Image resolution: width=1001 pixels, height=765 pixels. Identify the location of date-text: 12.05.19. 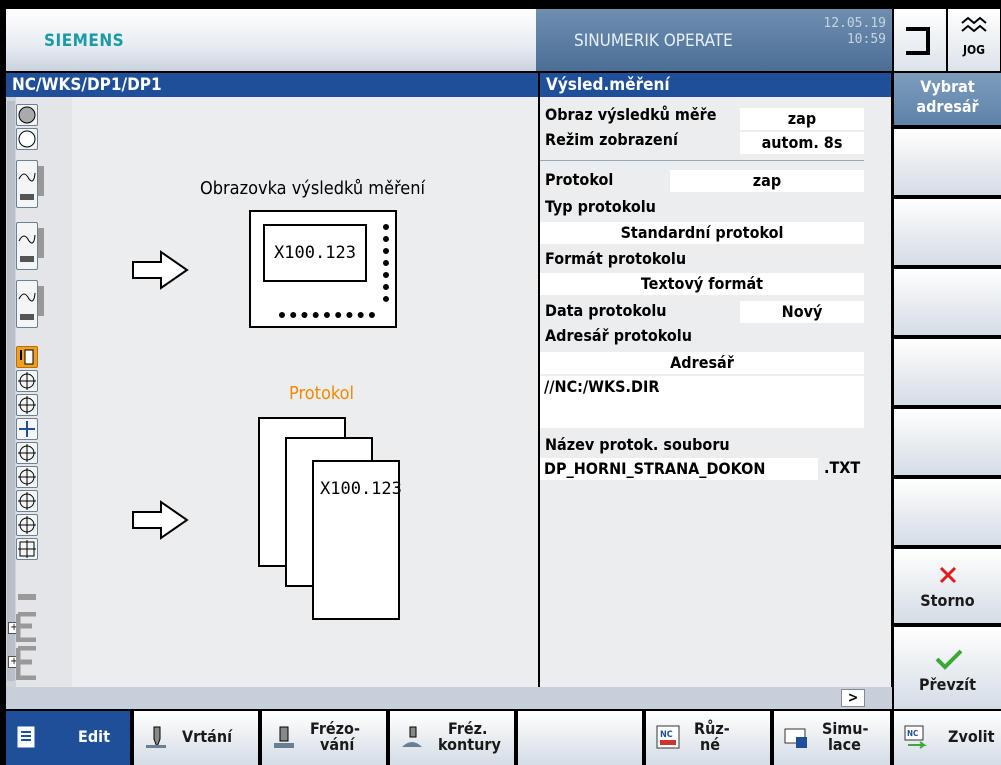
(854, 23).